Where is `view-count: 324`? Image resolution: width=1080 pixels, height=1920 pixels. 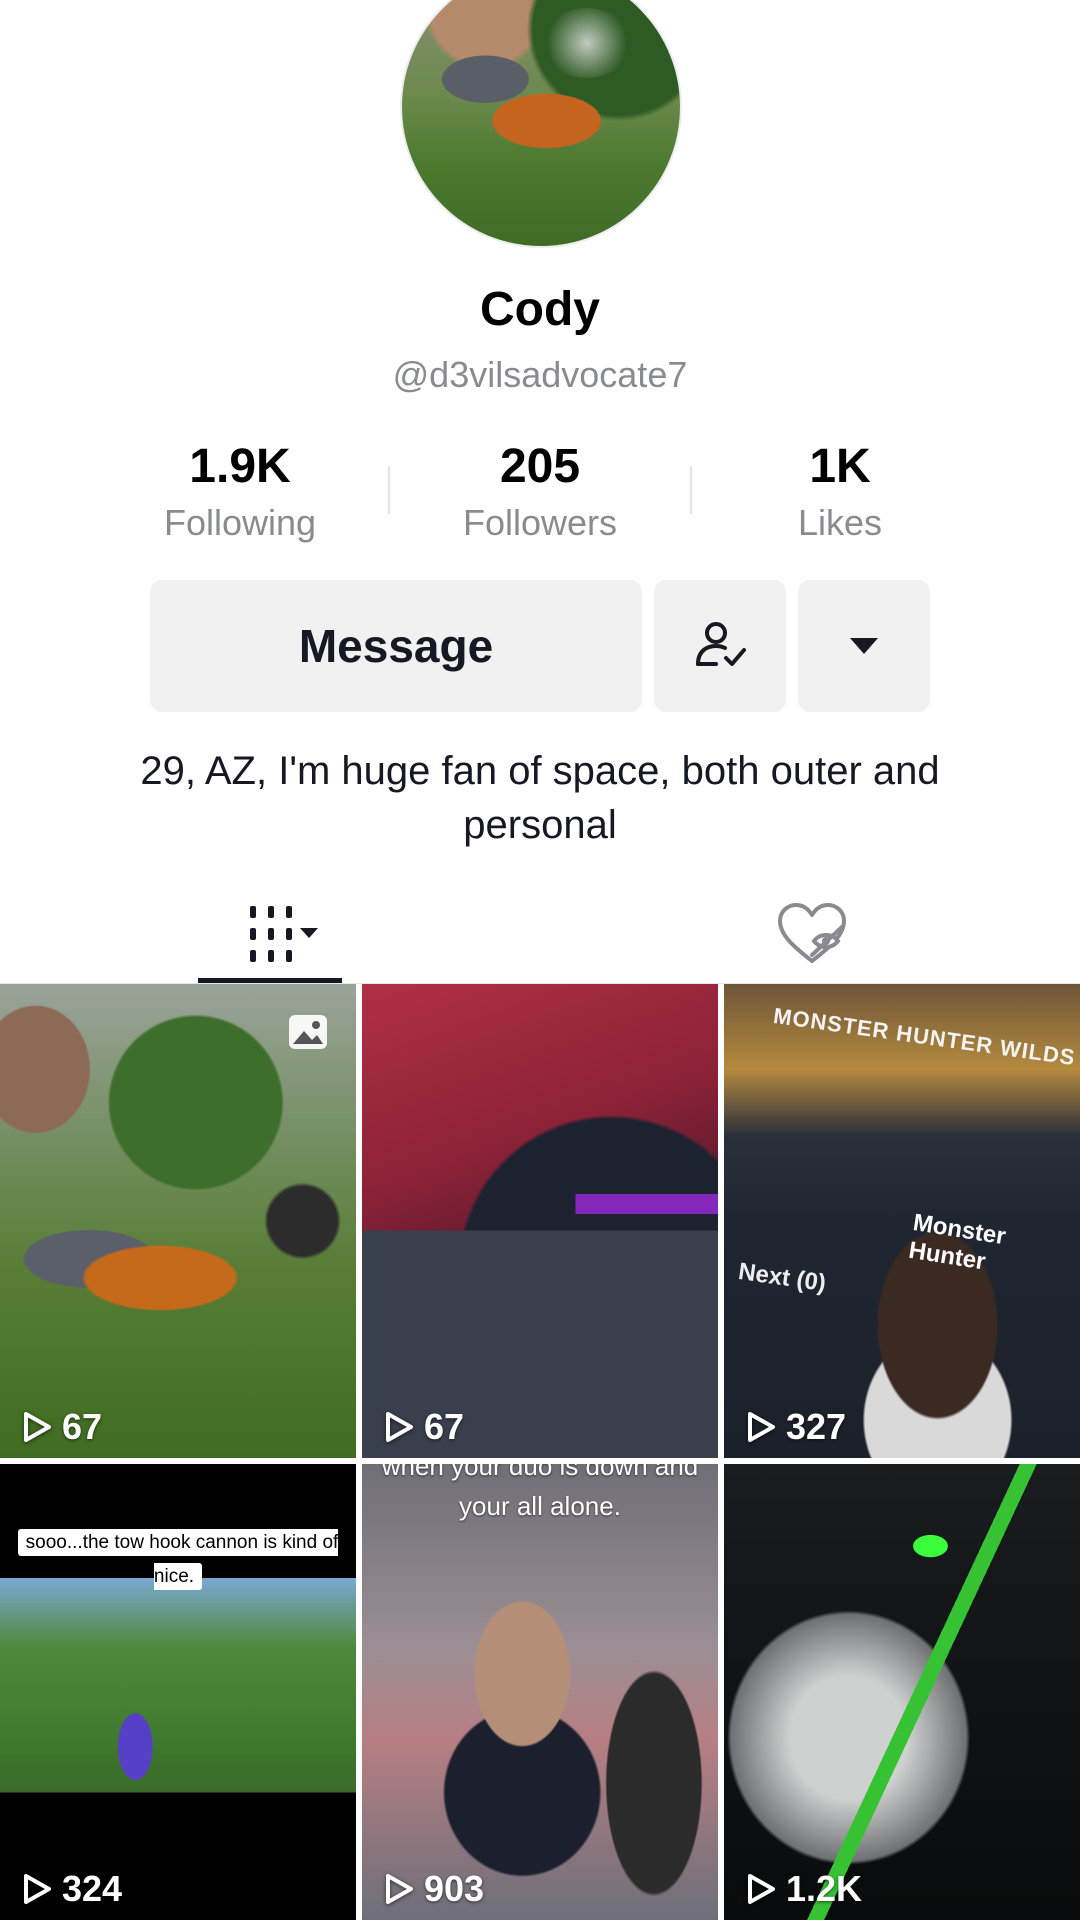
view-count: 324 is located at coordinates (72, 1889).